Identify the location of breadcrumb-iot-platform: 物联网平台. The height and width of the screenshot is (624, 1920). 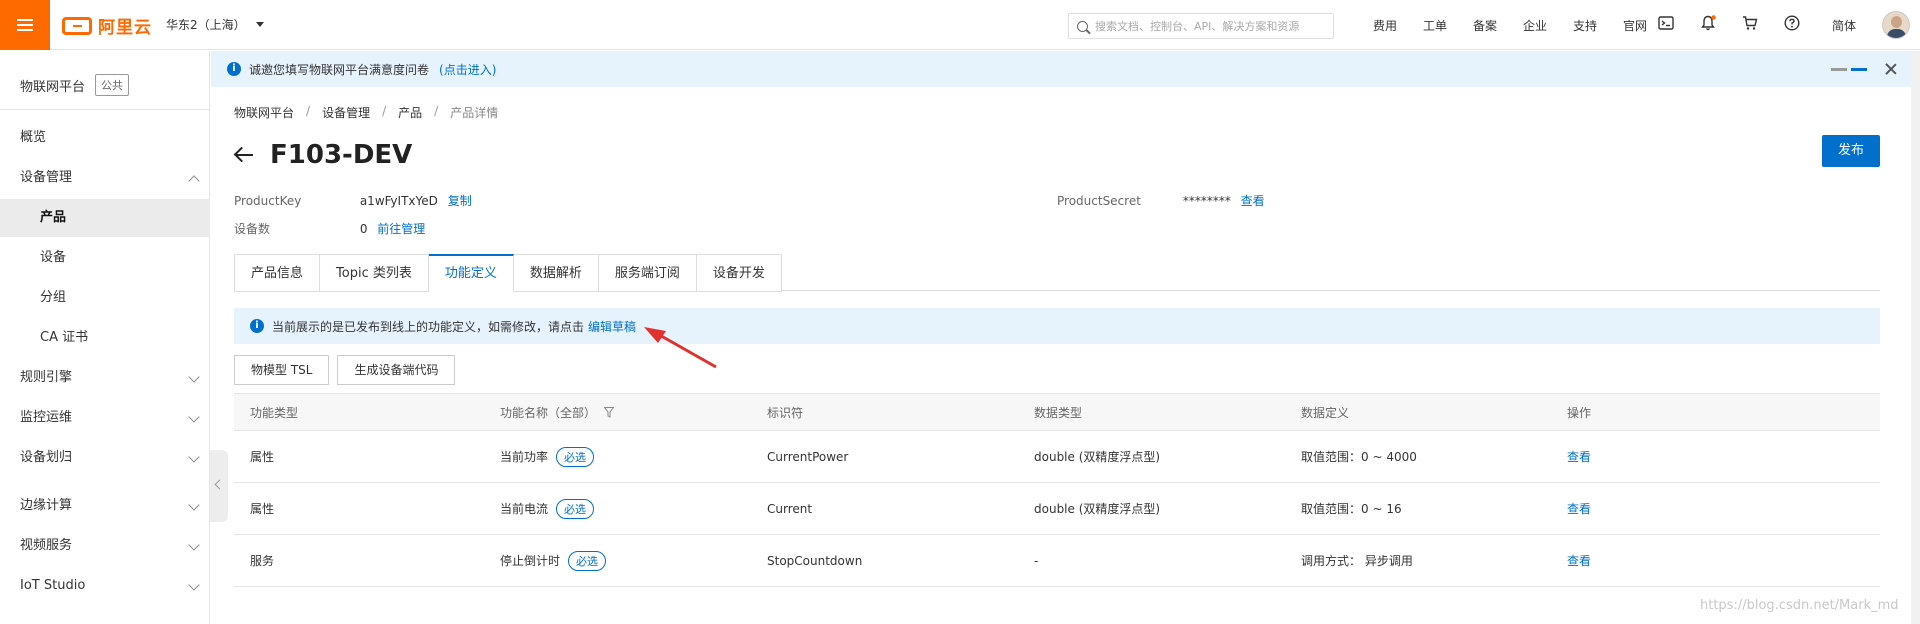
(264, 112).